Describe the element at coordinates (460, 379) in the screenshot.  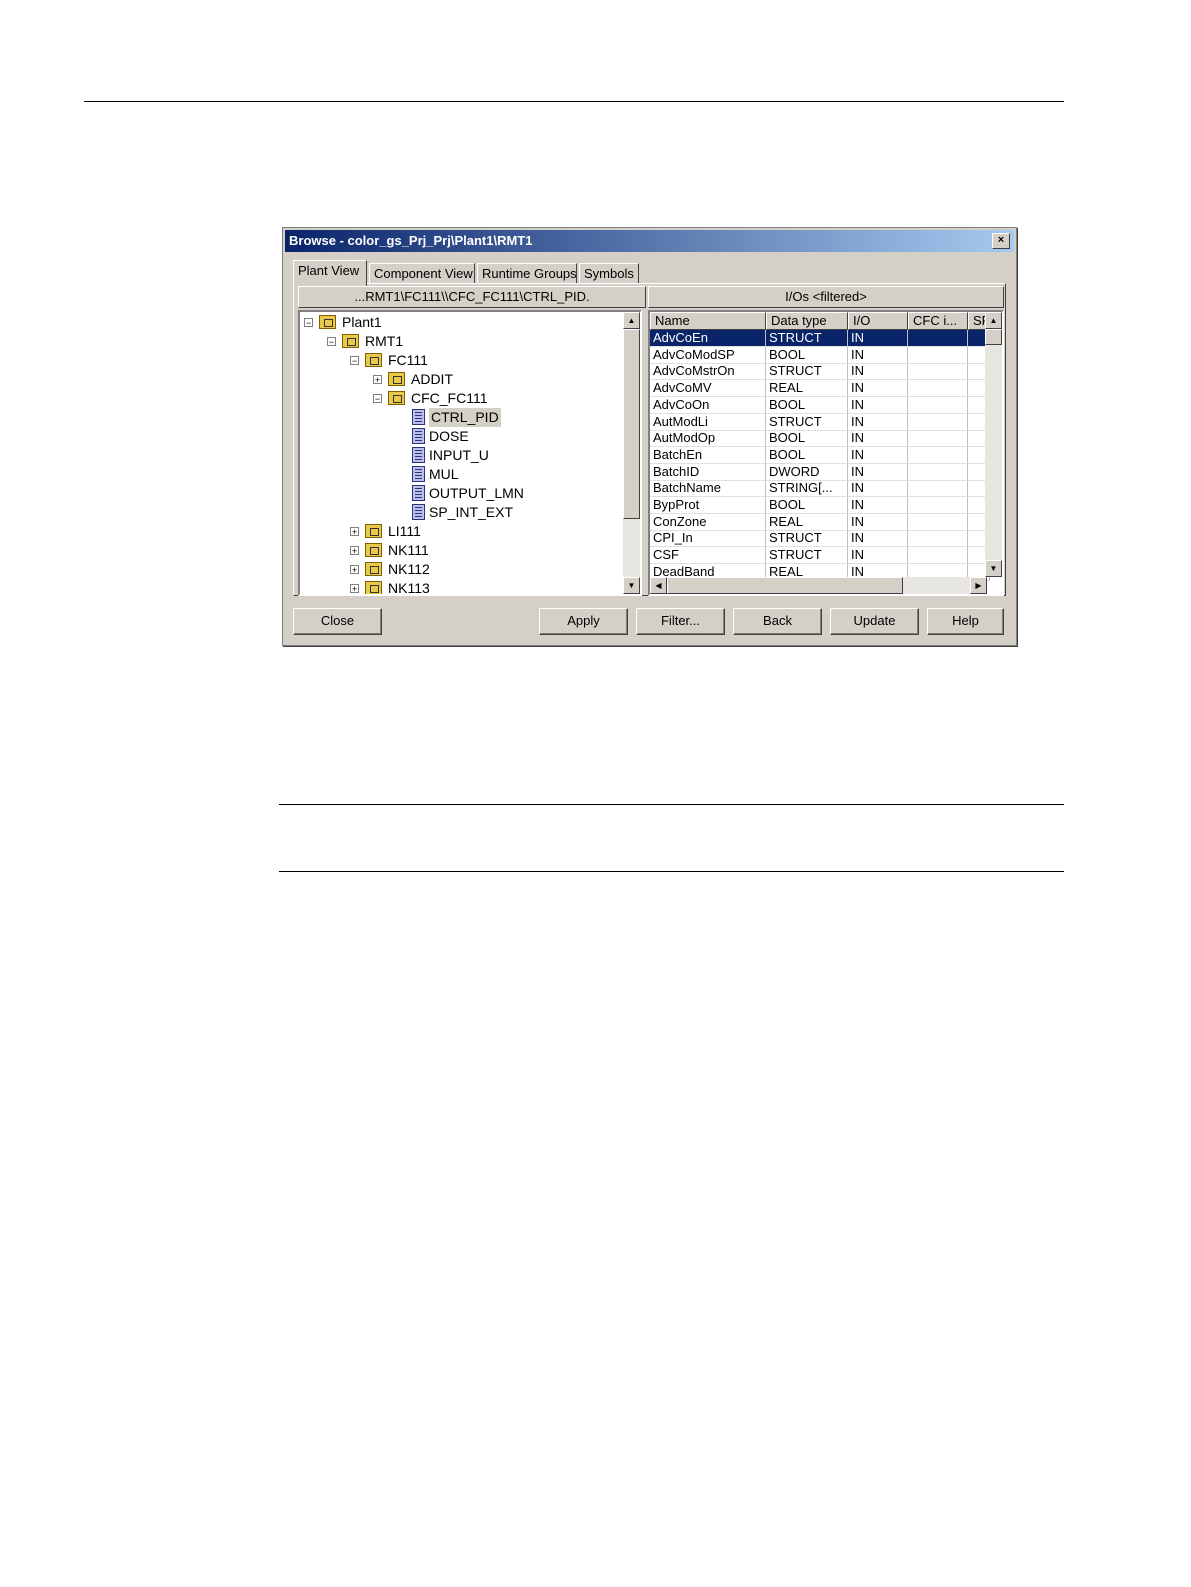
I see `tree-item: + ADDIT` at that location.